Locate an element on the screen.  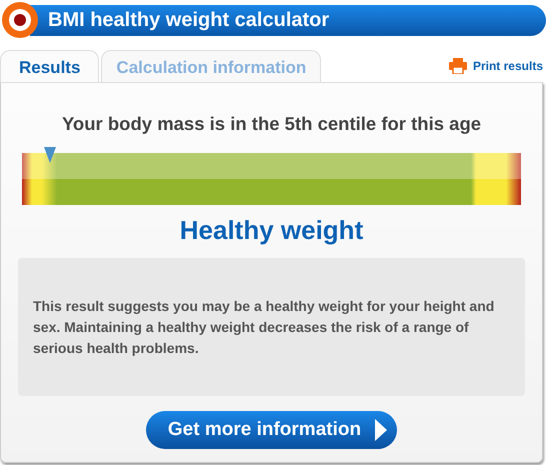
arrow-icon is located at coordinates (381, 430).